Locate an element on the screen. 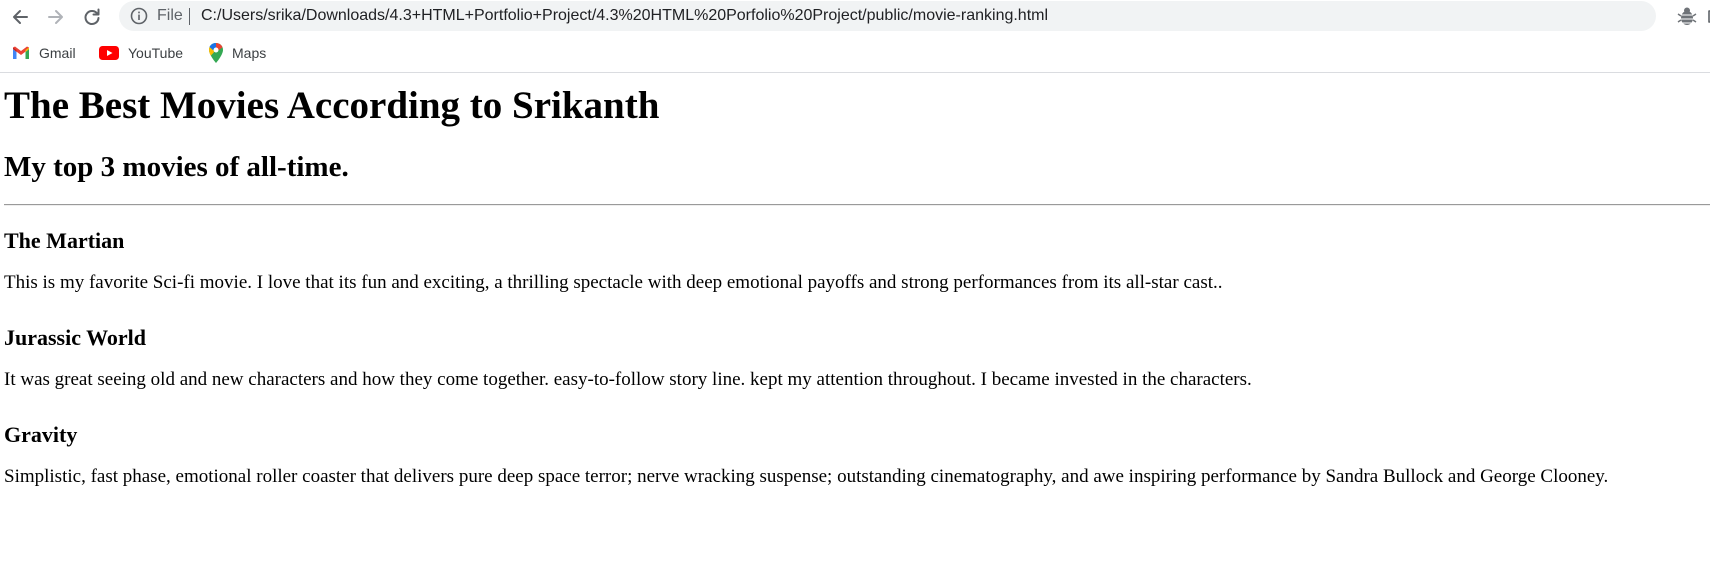 The width and height of the screenshot is (1710, 567). bookmark-youtube: YouTube is located at coordinates (141, 53).